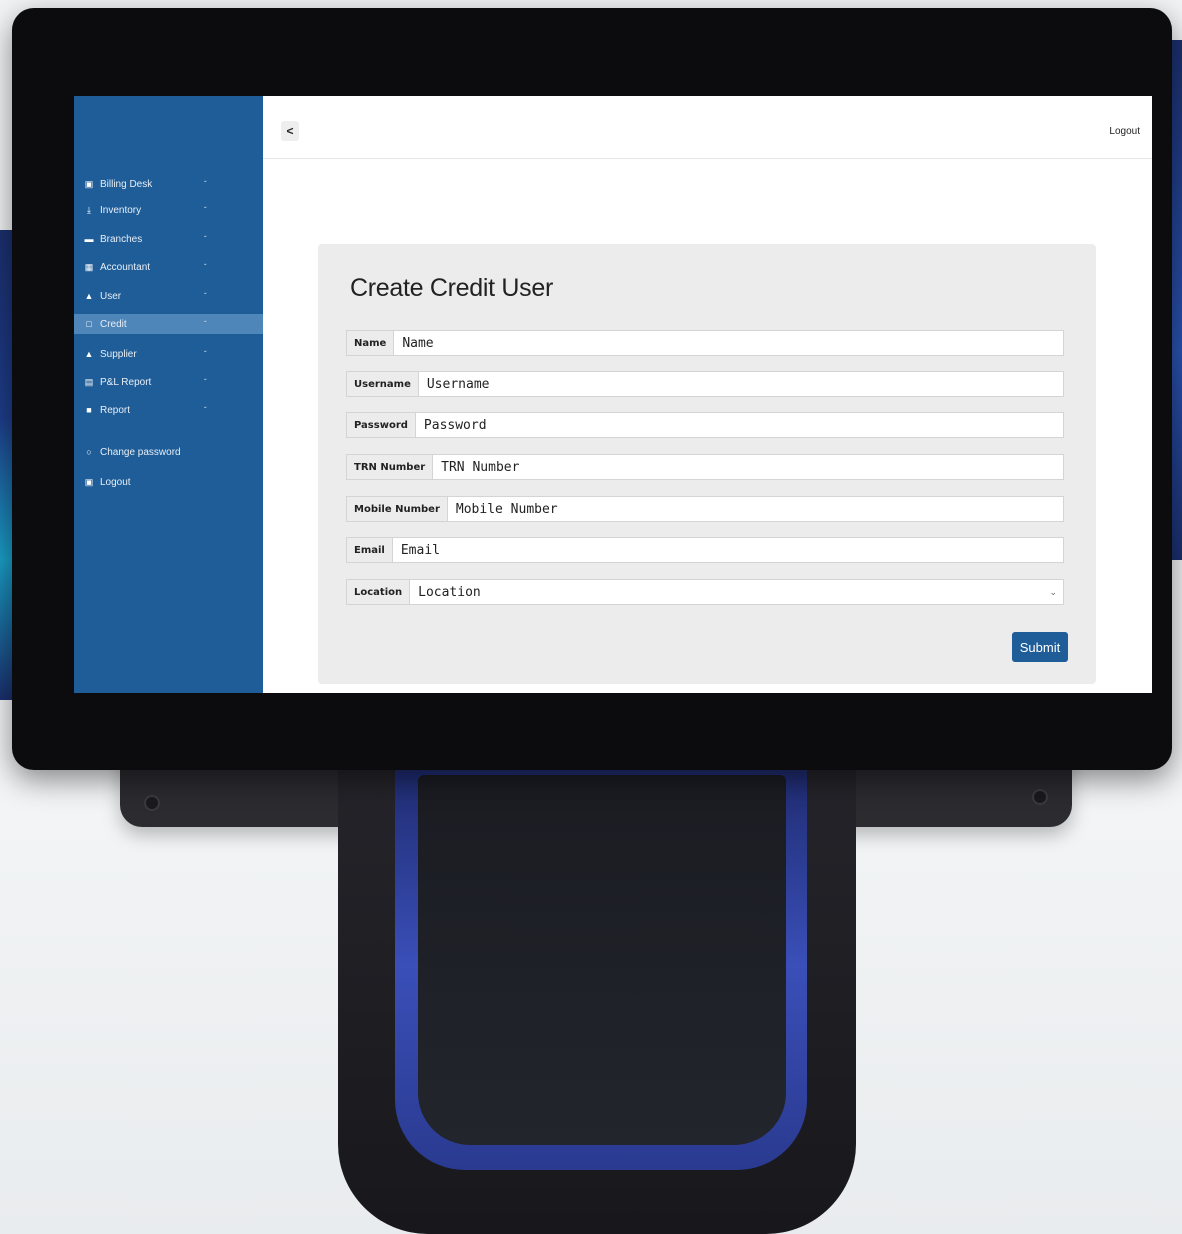 The image size is (1182, 1234). What do you see at coordinates (89, 183) in the screenshot?
I see `billing-icon: ▣` at bounding box center [89, 183].